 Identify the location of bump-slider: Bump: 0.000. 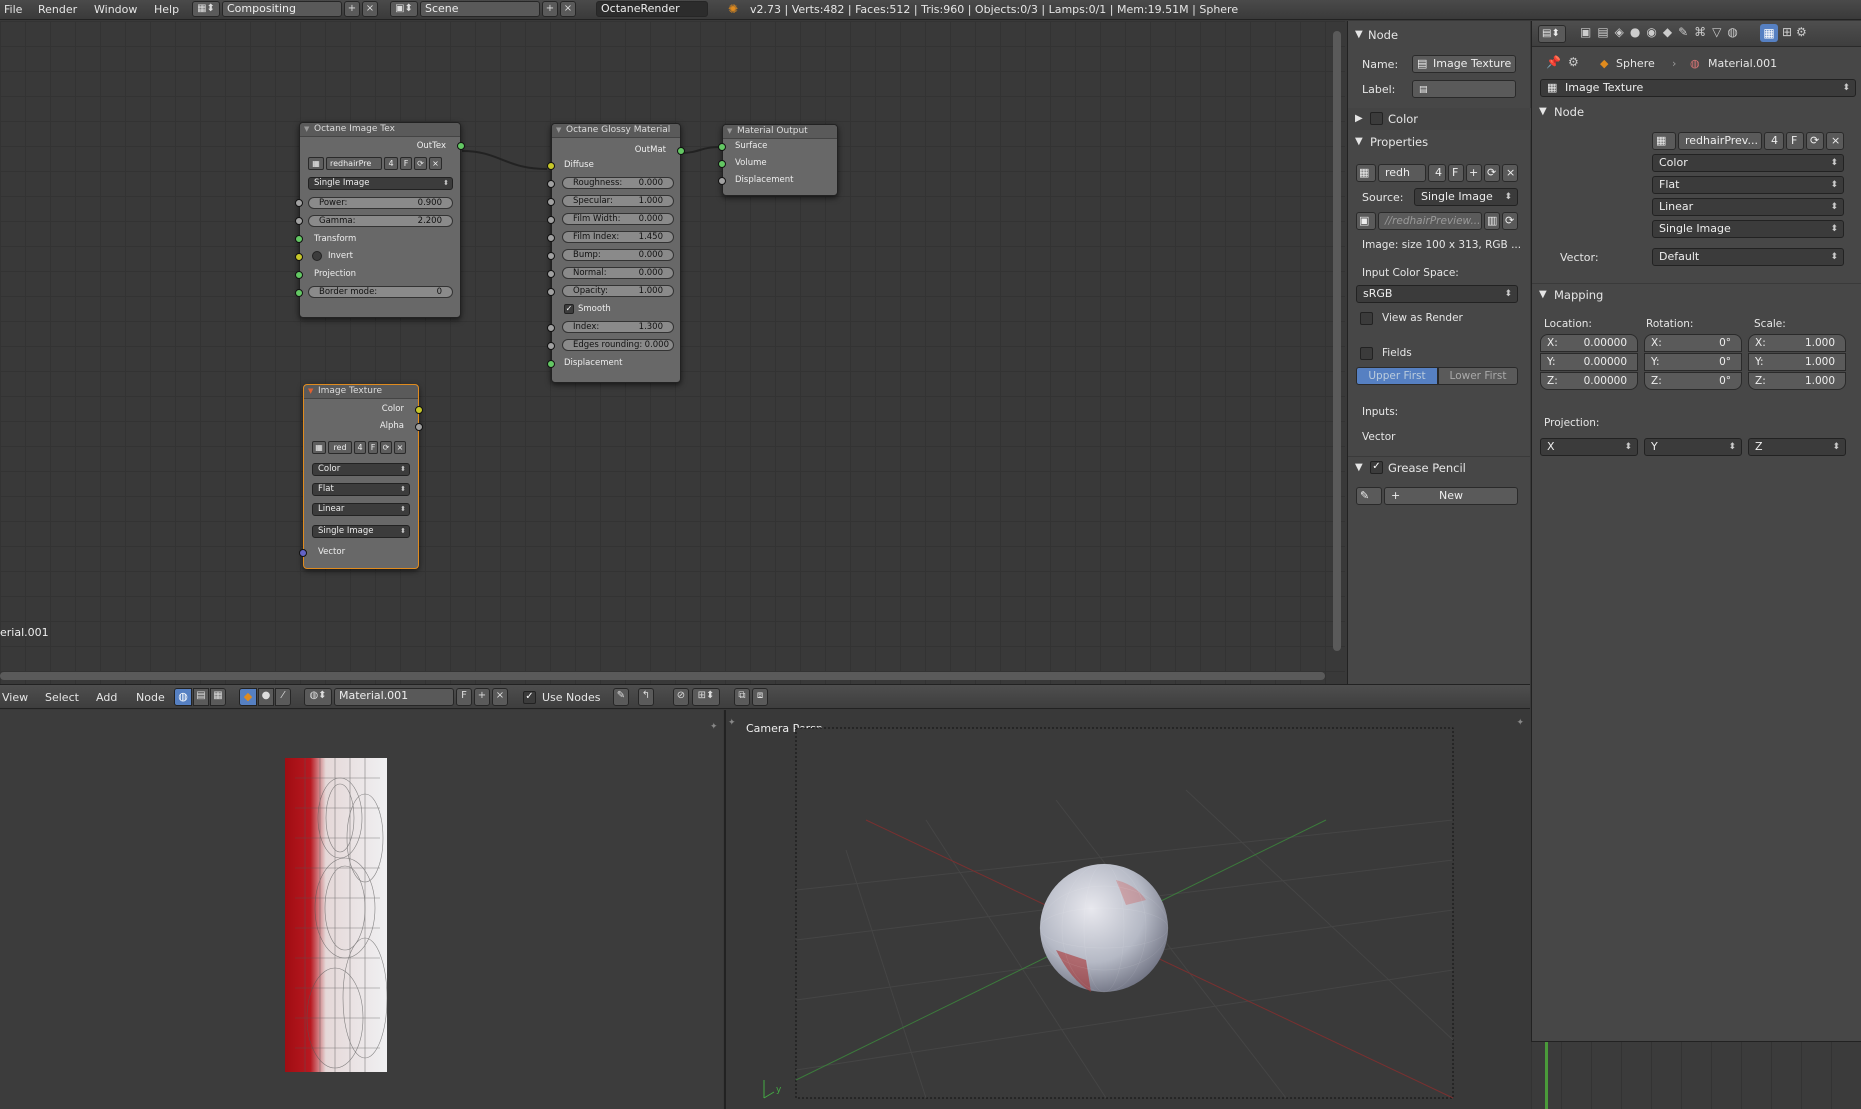
(618, 255).